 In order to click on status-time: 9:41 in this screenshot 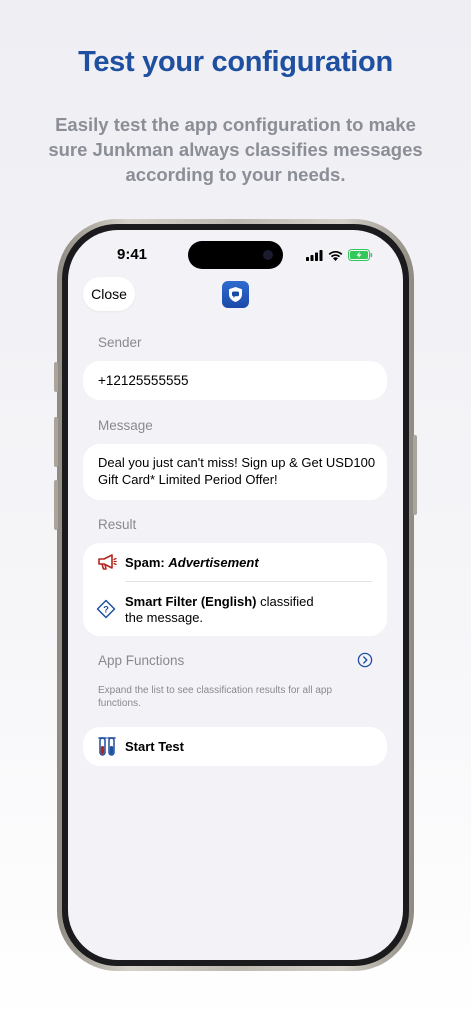, I will do `click(132, 254)`.